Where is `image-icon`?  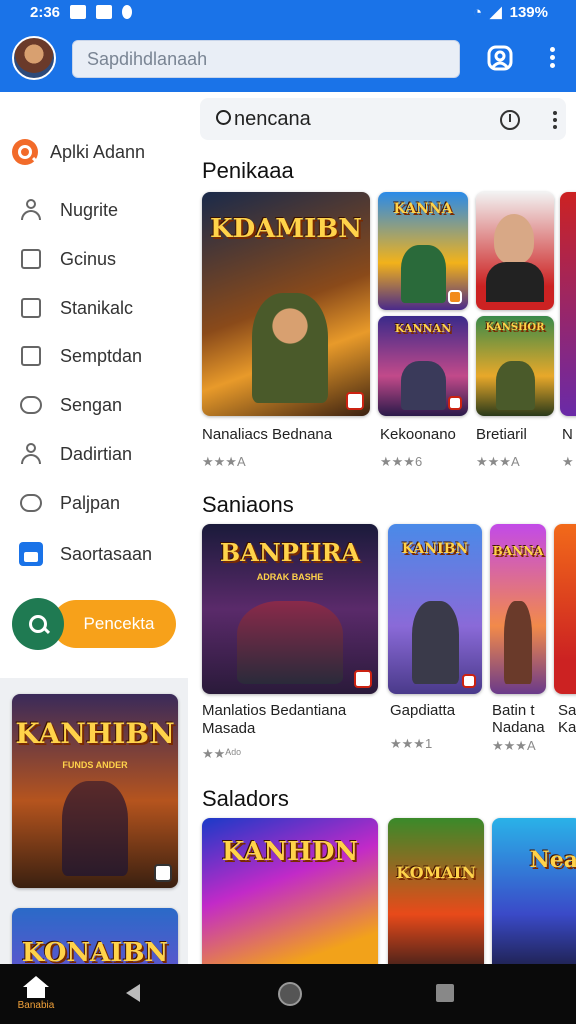 image-icon is located at coordinates (31, 259).